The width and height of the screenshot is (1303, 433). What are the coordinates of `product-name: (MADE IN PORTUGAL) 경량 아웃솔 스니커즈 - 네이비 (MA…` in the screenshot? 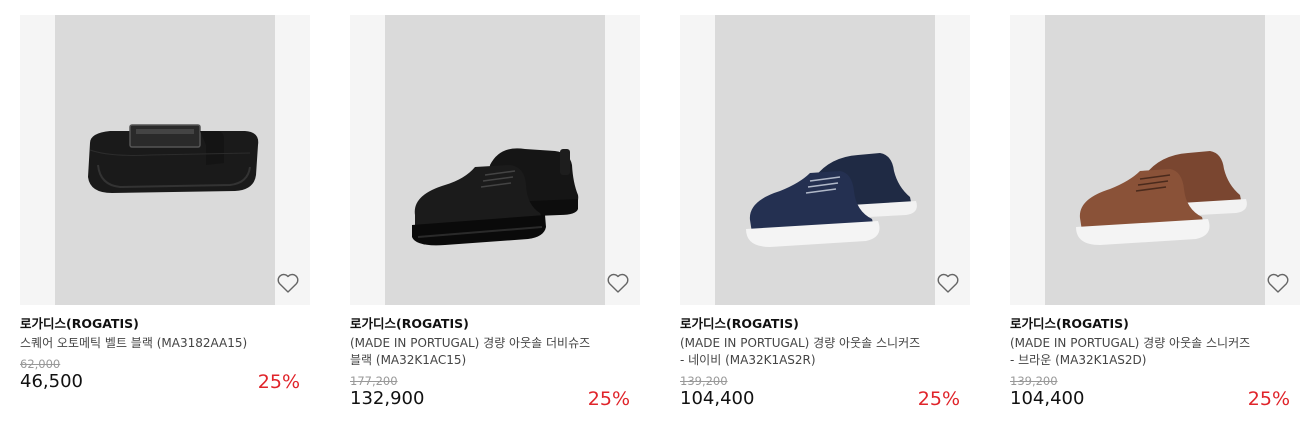 It's located at (820, 352).